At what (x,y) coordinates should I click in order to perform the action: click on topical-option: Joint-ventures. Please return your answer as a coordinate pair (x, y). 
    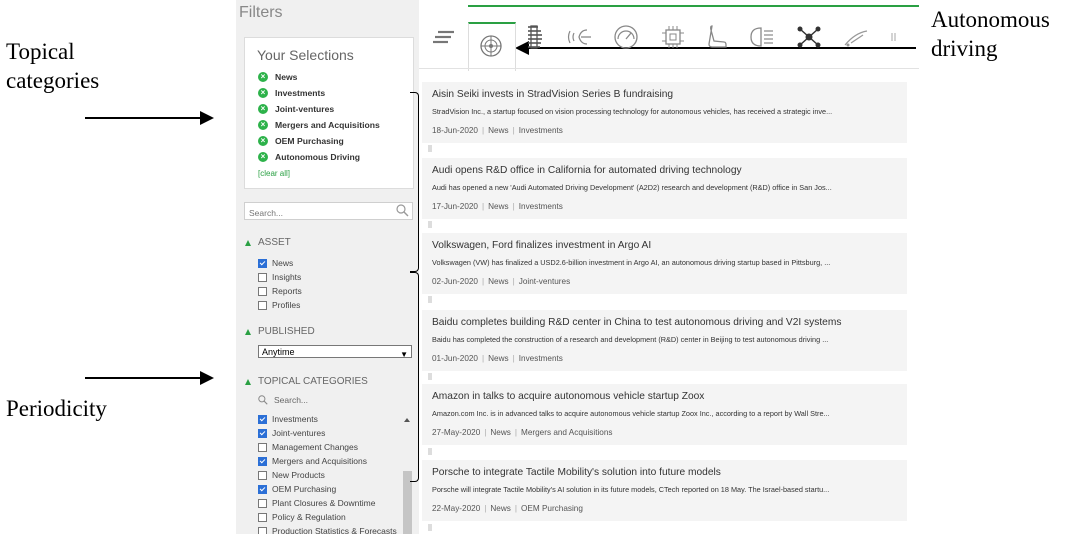
    Looking at the image, I should click on (291, 433).